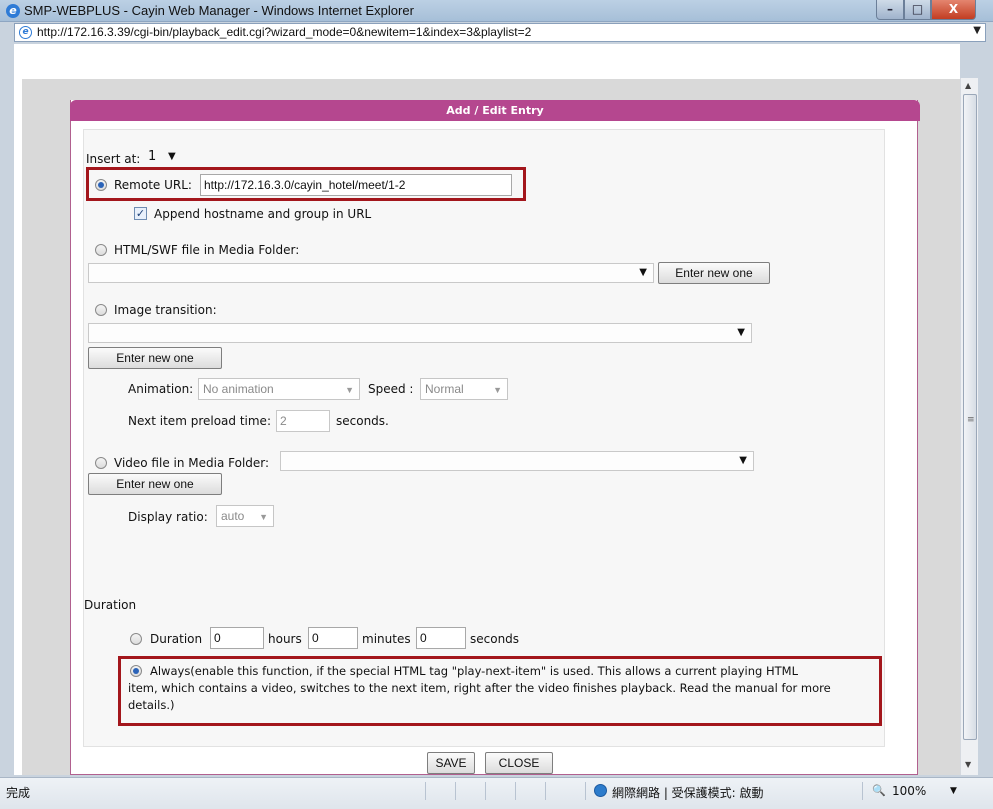 This screenshot has width=993, height=809. What do you see at coordinates (192, 463) in the screenshot?
I see `video-file-label: Video file in Media Folder:` at bounding box center [192, 463].